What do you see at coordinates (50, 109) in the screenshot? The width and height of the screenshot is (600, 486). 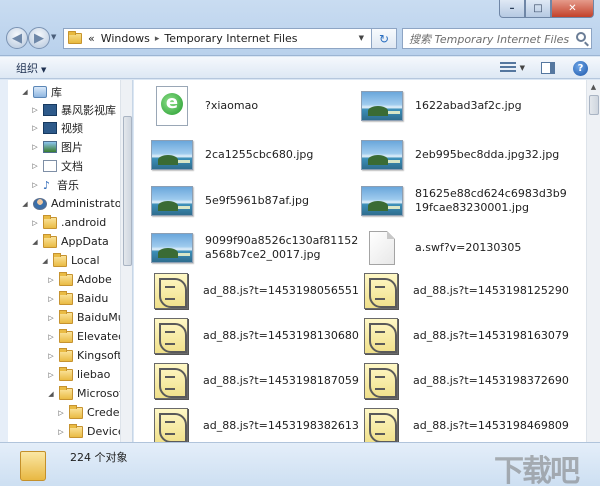 I see `video-library-icon` at bounding box center [50, 109].